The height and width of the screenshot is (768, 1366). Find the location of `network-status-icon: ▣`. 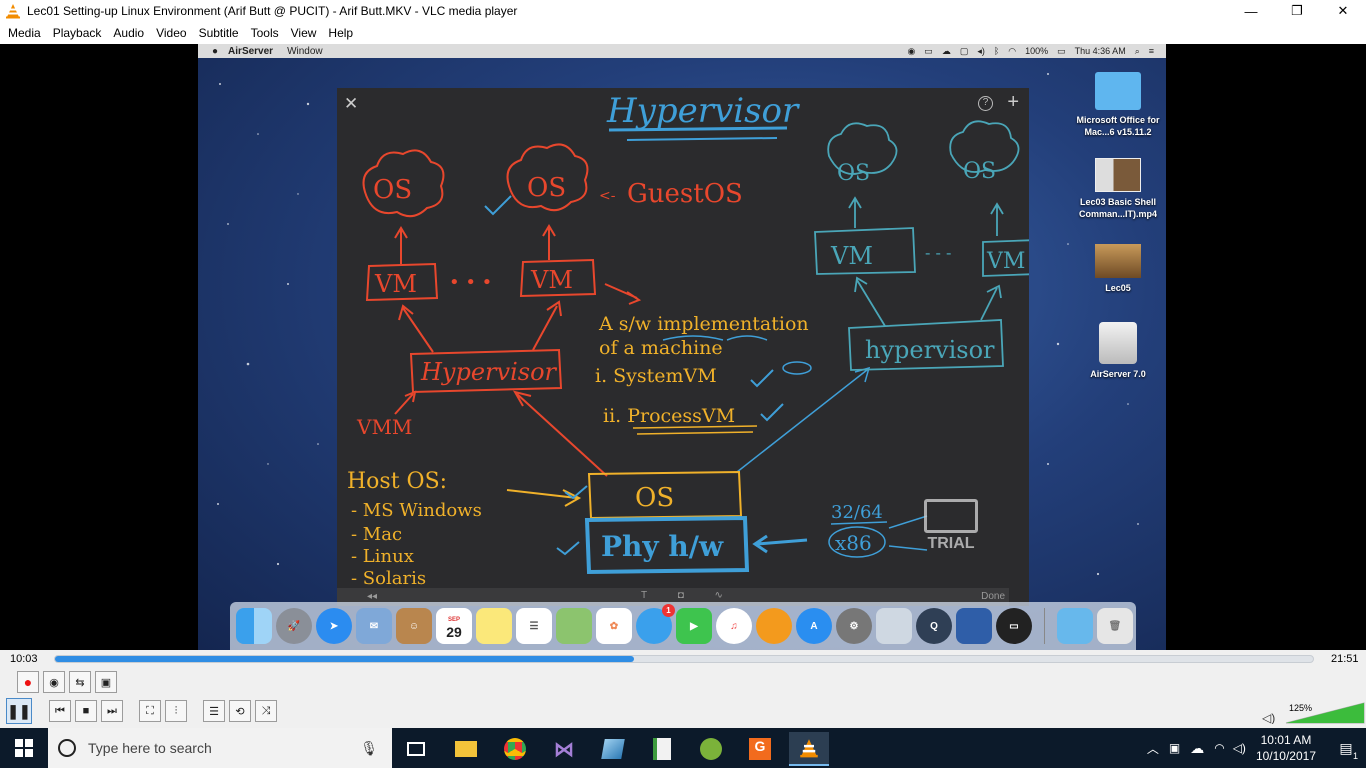

network-status-icon: ▣ is located at coordinates (1174, 748).